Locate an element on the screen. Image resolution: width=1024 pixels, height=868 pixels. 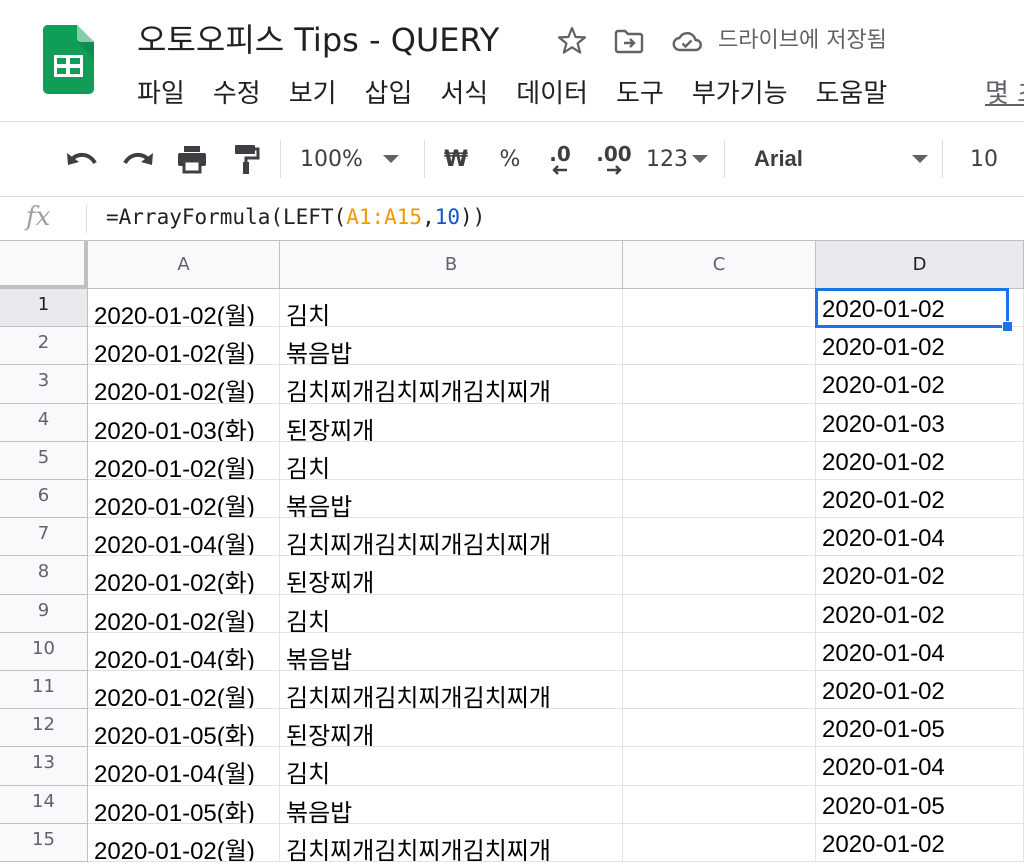
sheets-logo-icon is located at coordinates (68, 59).